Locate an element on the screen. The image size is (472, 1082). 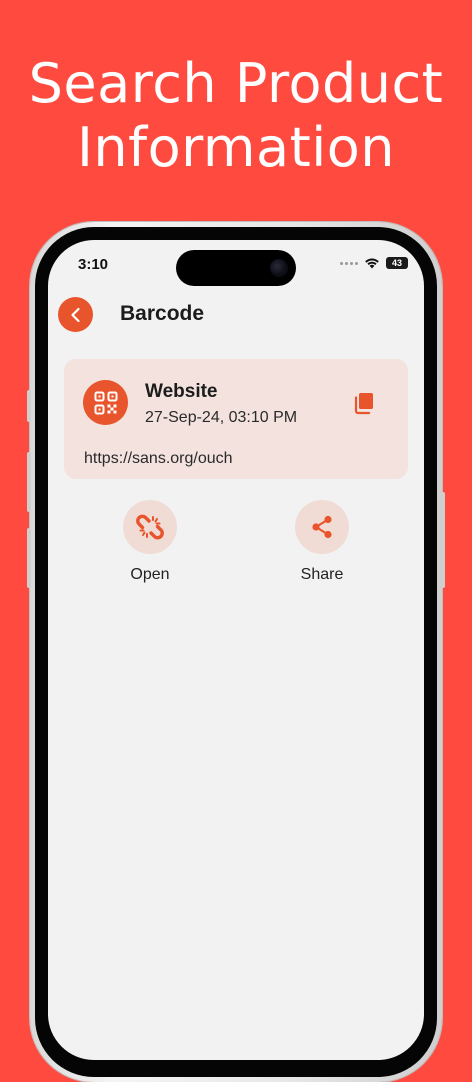
copy-button is located at coordinates (364, 403).